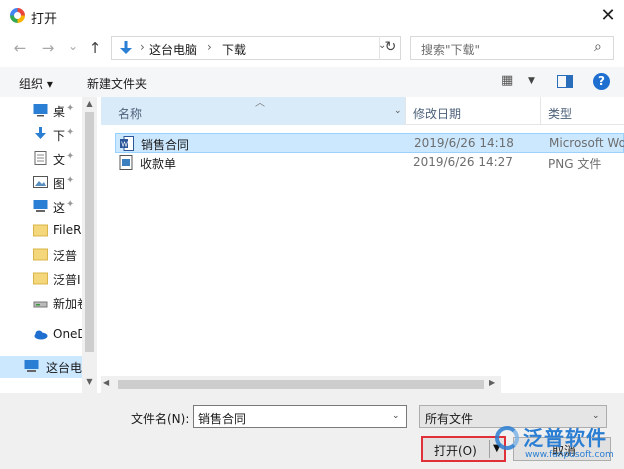 The image size is (624, 469). I want to click on watermark-url: www.fanpusoft.com, so click(569, 455).